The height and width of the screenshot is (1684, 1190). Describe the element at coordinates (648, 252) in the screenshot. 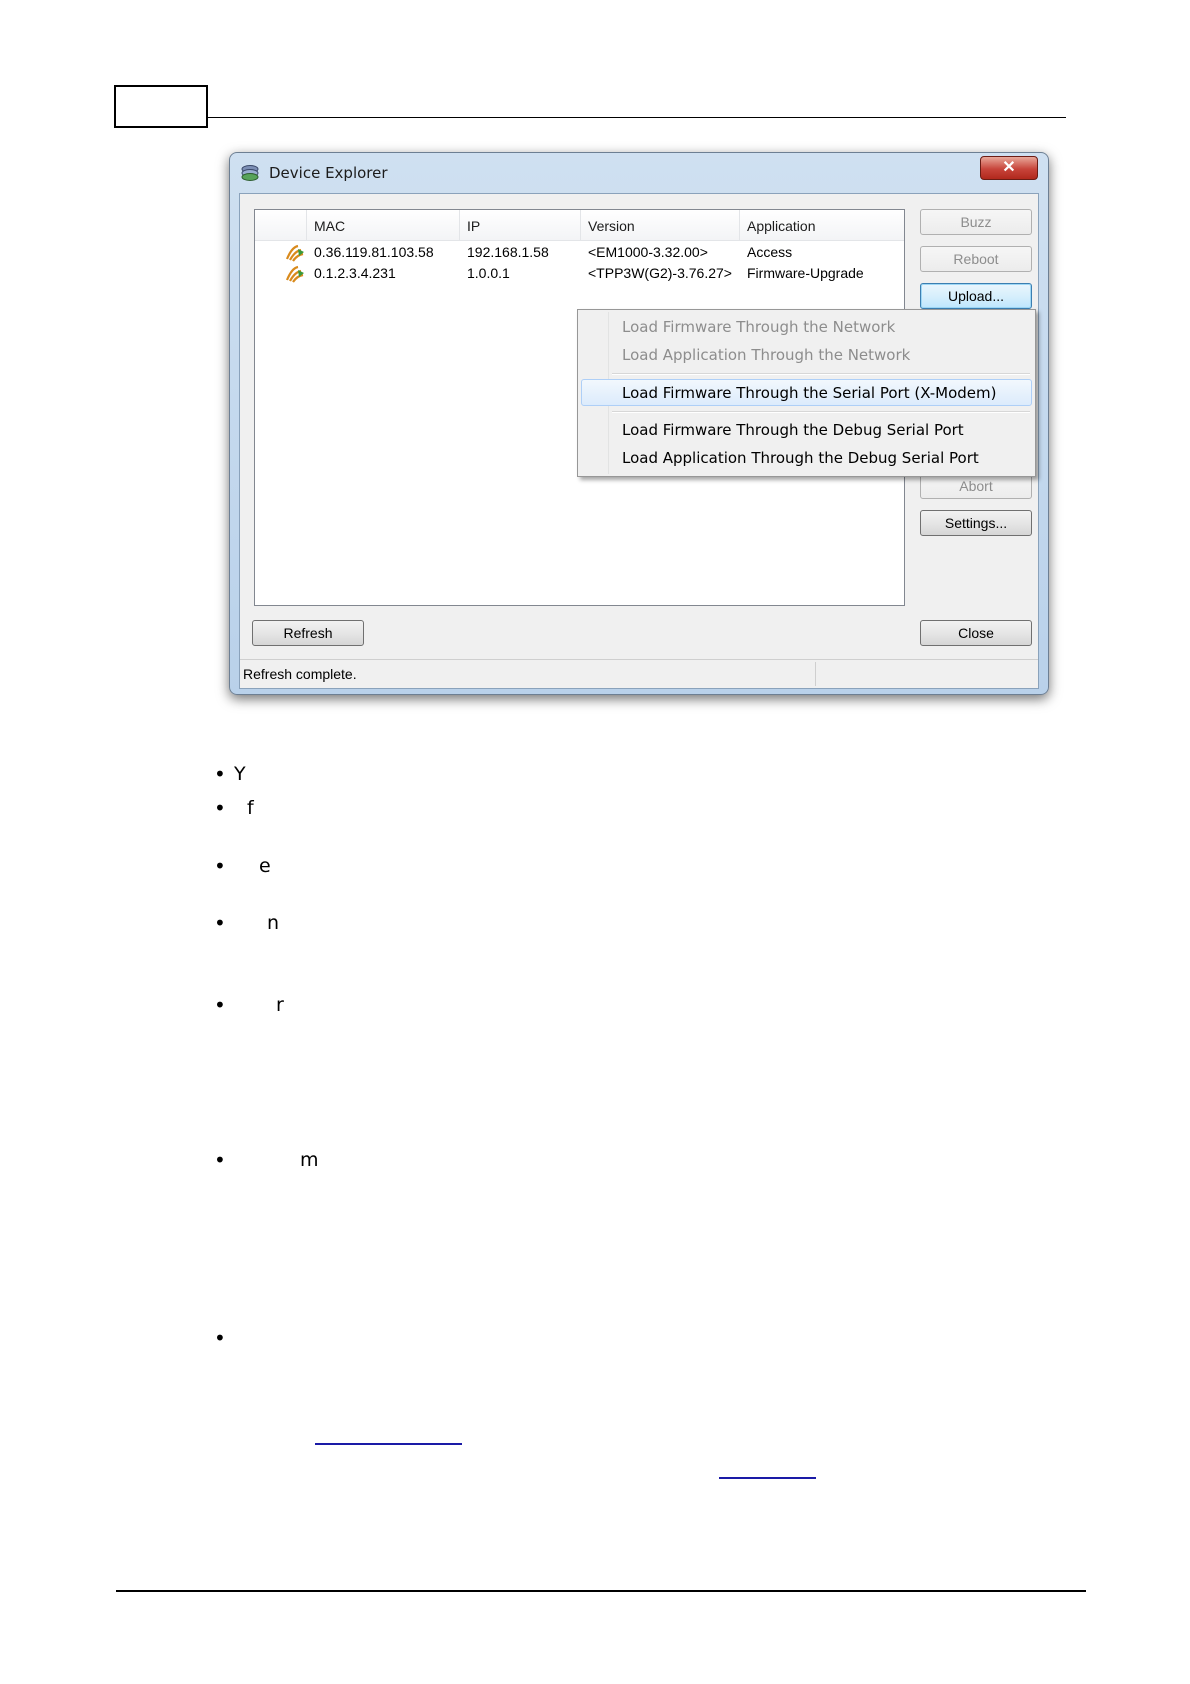

I see `device-version: <EM1000-3.32.00>` at that location.